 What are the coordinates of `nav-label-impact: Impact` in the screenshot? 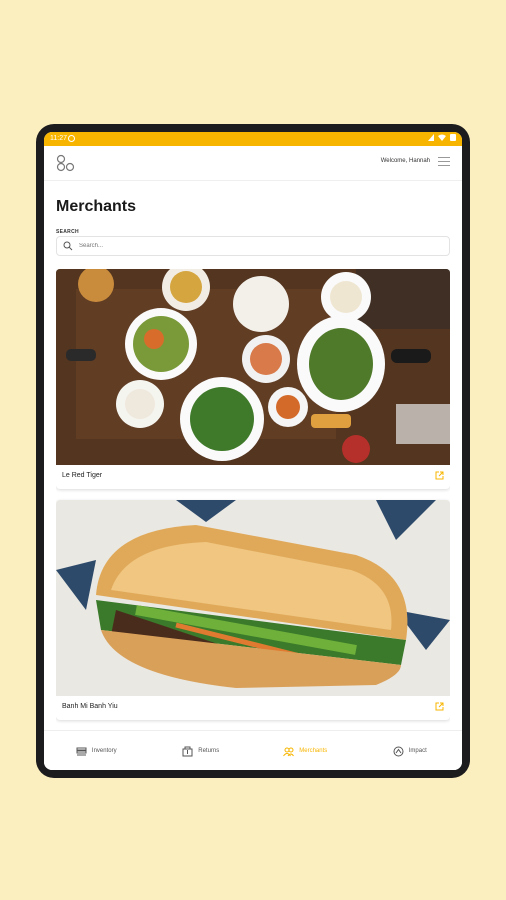 It's located at (417, 751).